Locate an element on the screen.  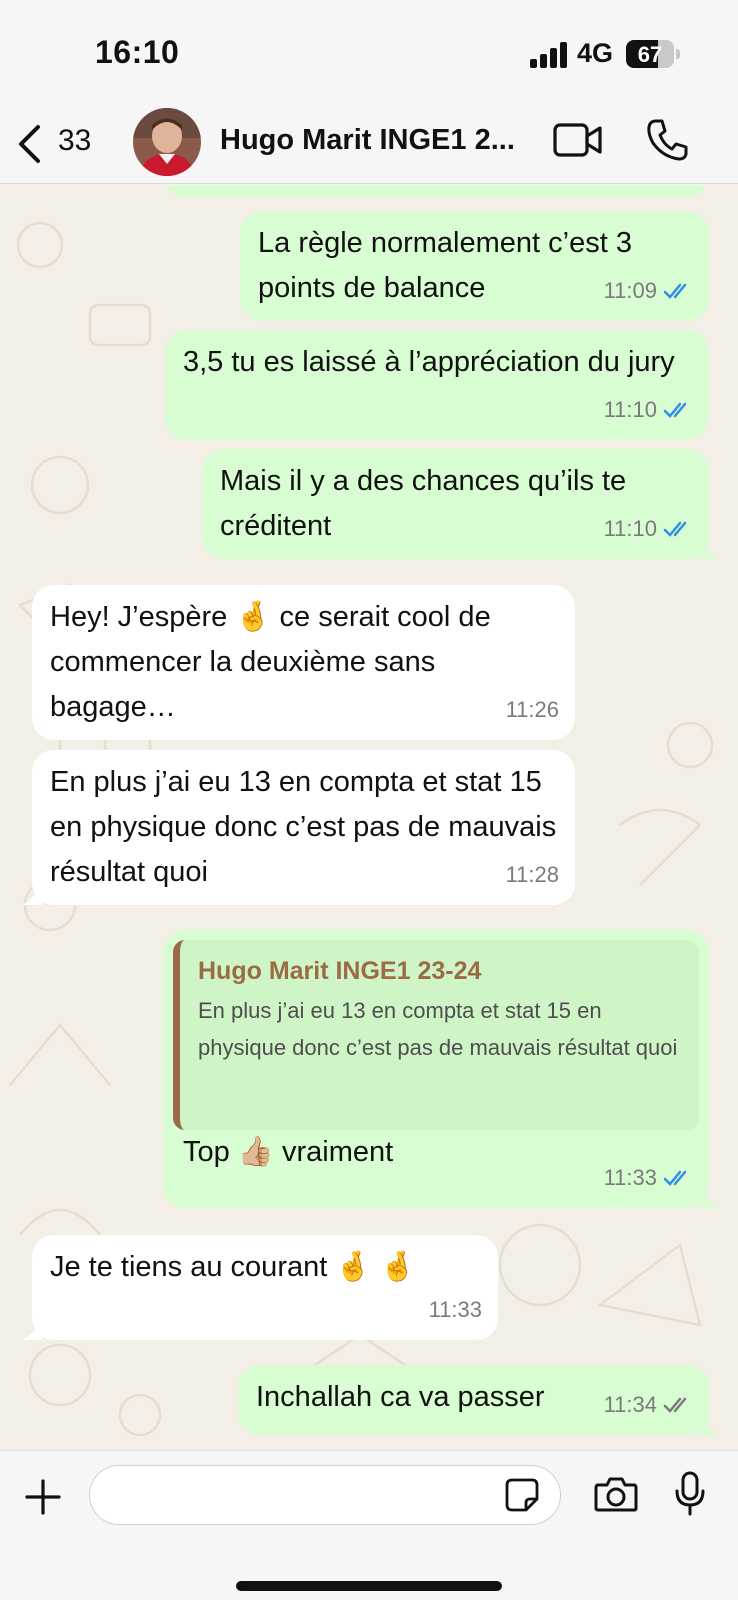
message-meta: 11:28 is located at coordinates (532, 874).